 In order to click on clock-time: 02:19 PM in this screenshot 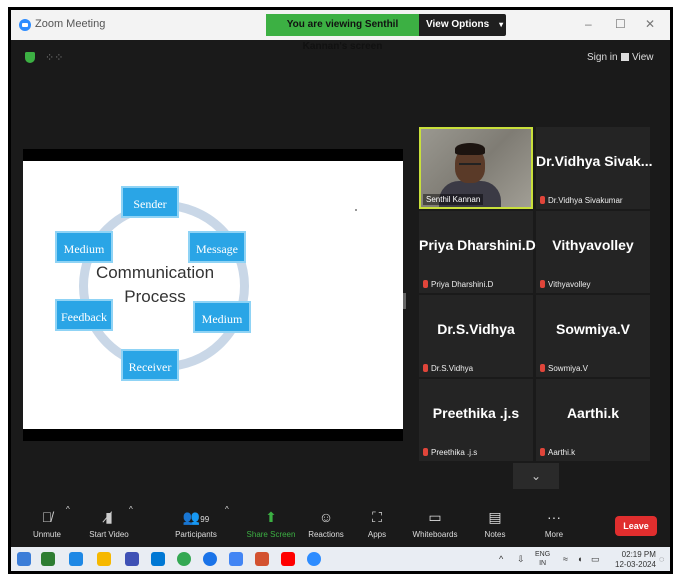, I will do `click(638, 554)`.